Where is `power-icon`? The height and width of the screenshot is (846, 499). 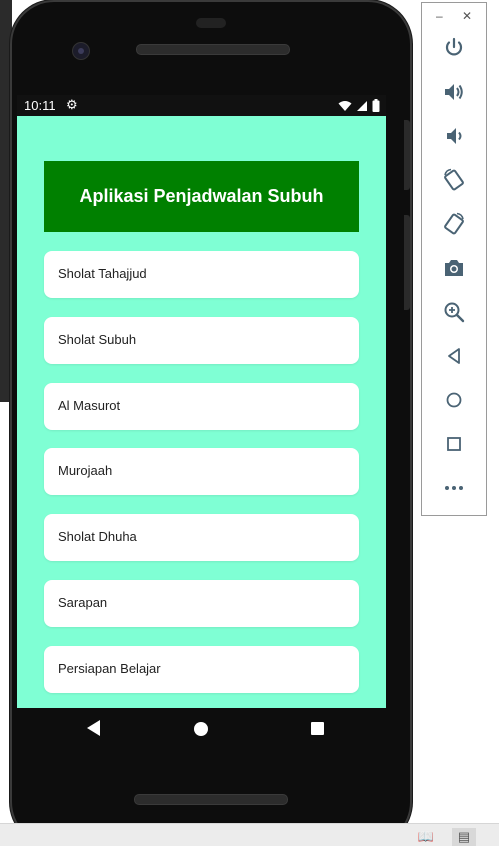
power-icon is located at coordinates (454, 46).